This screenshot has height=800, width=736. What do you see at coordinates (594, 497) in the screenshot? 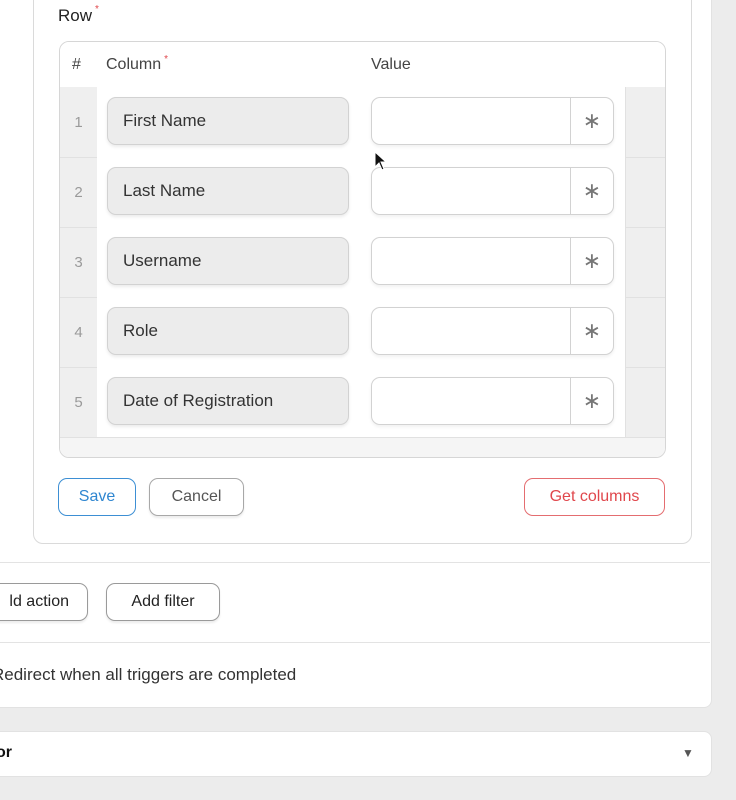
I see `get-columns-button: Get columns` at bounding box center [594, 497].